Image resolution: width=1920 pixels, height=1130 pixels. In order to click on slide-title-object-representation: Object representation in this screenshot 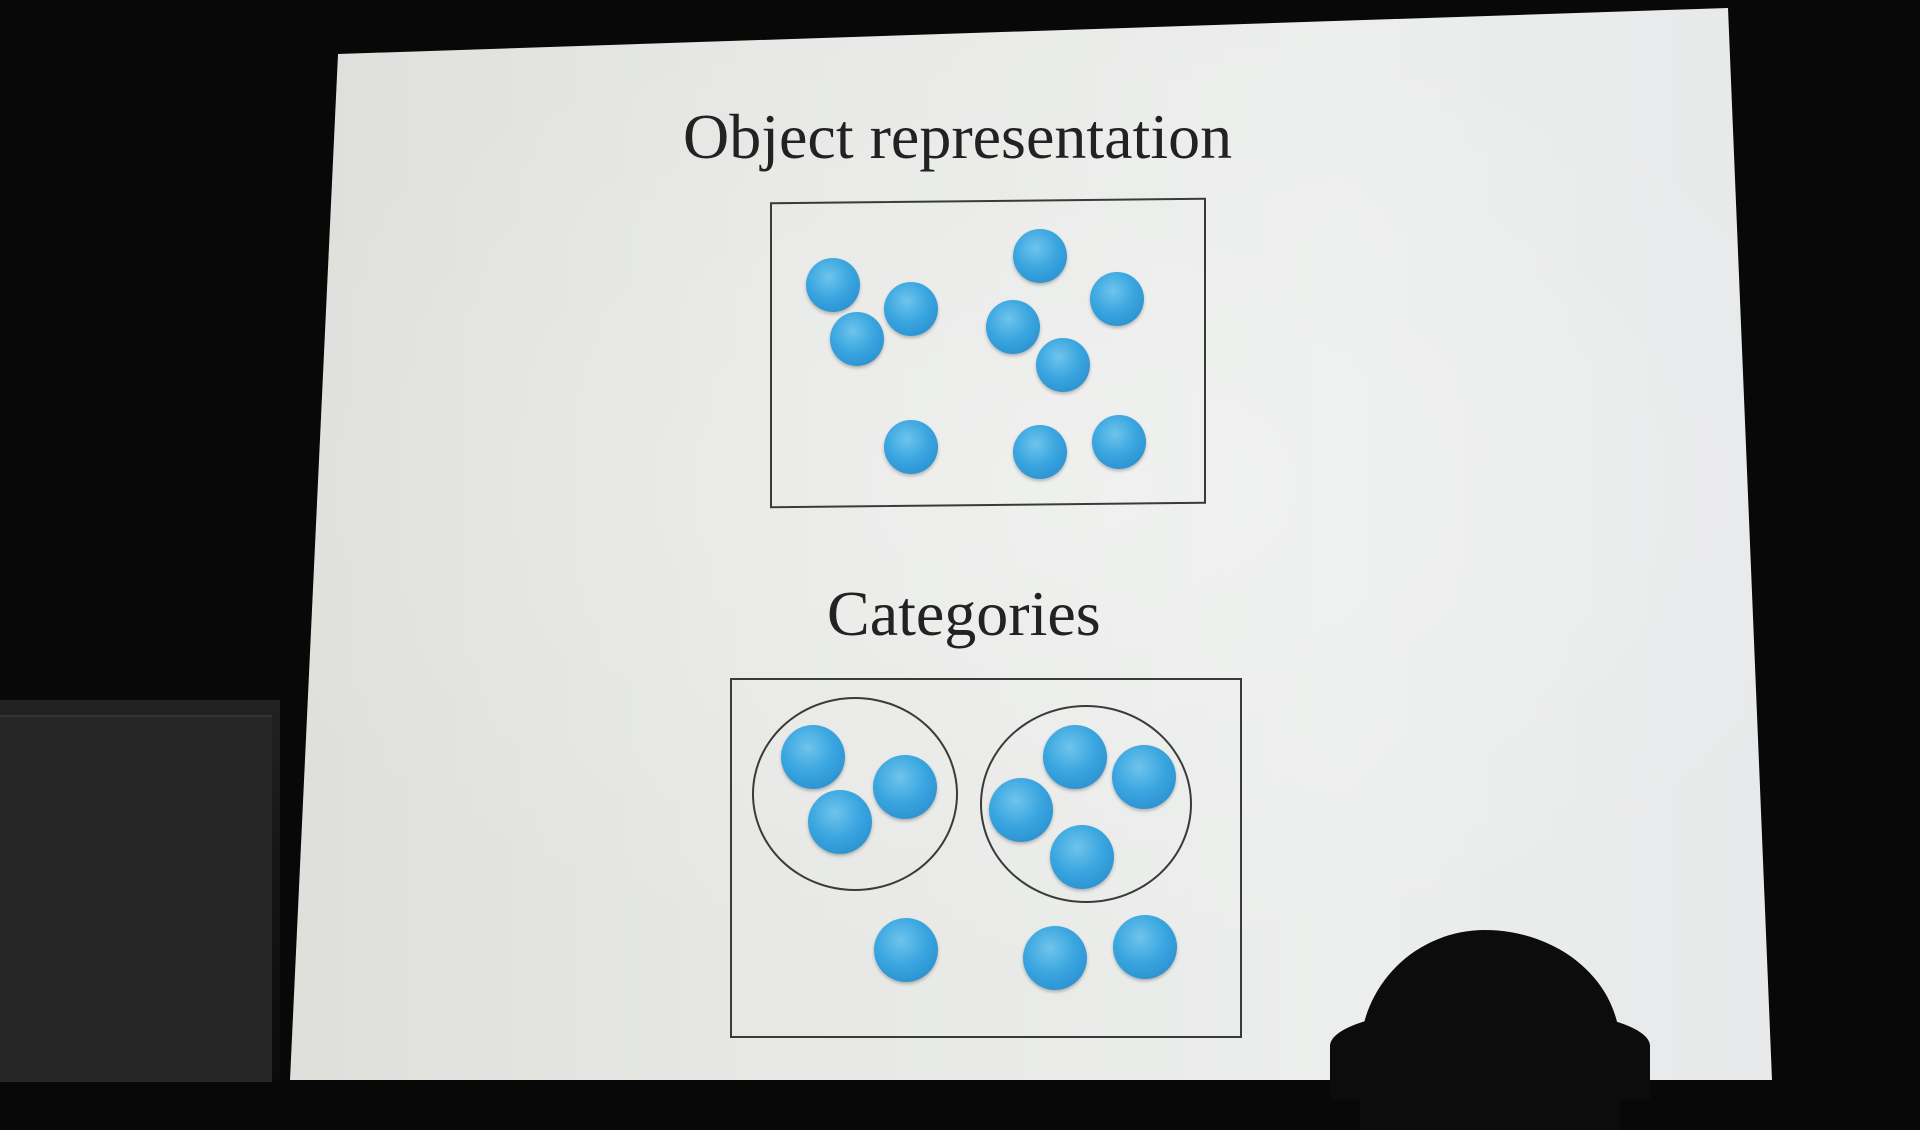, I will do `click(958, 136)`.